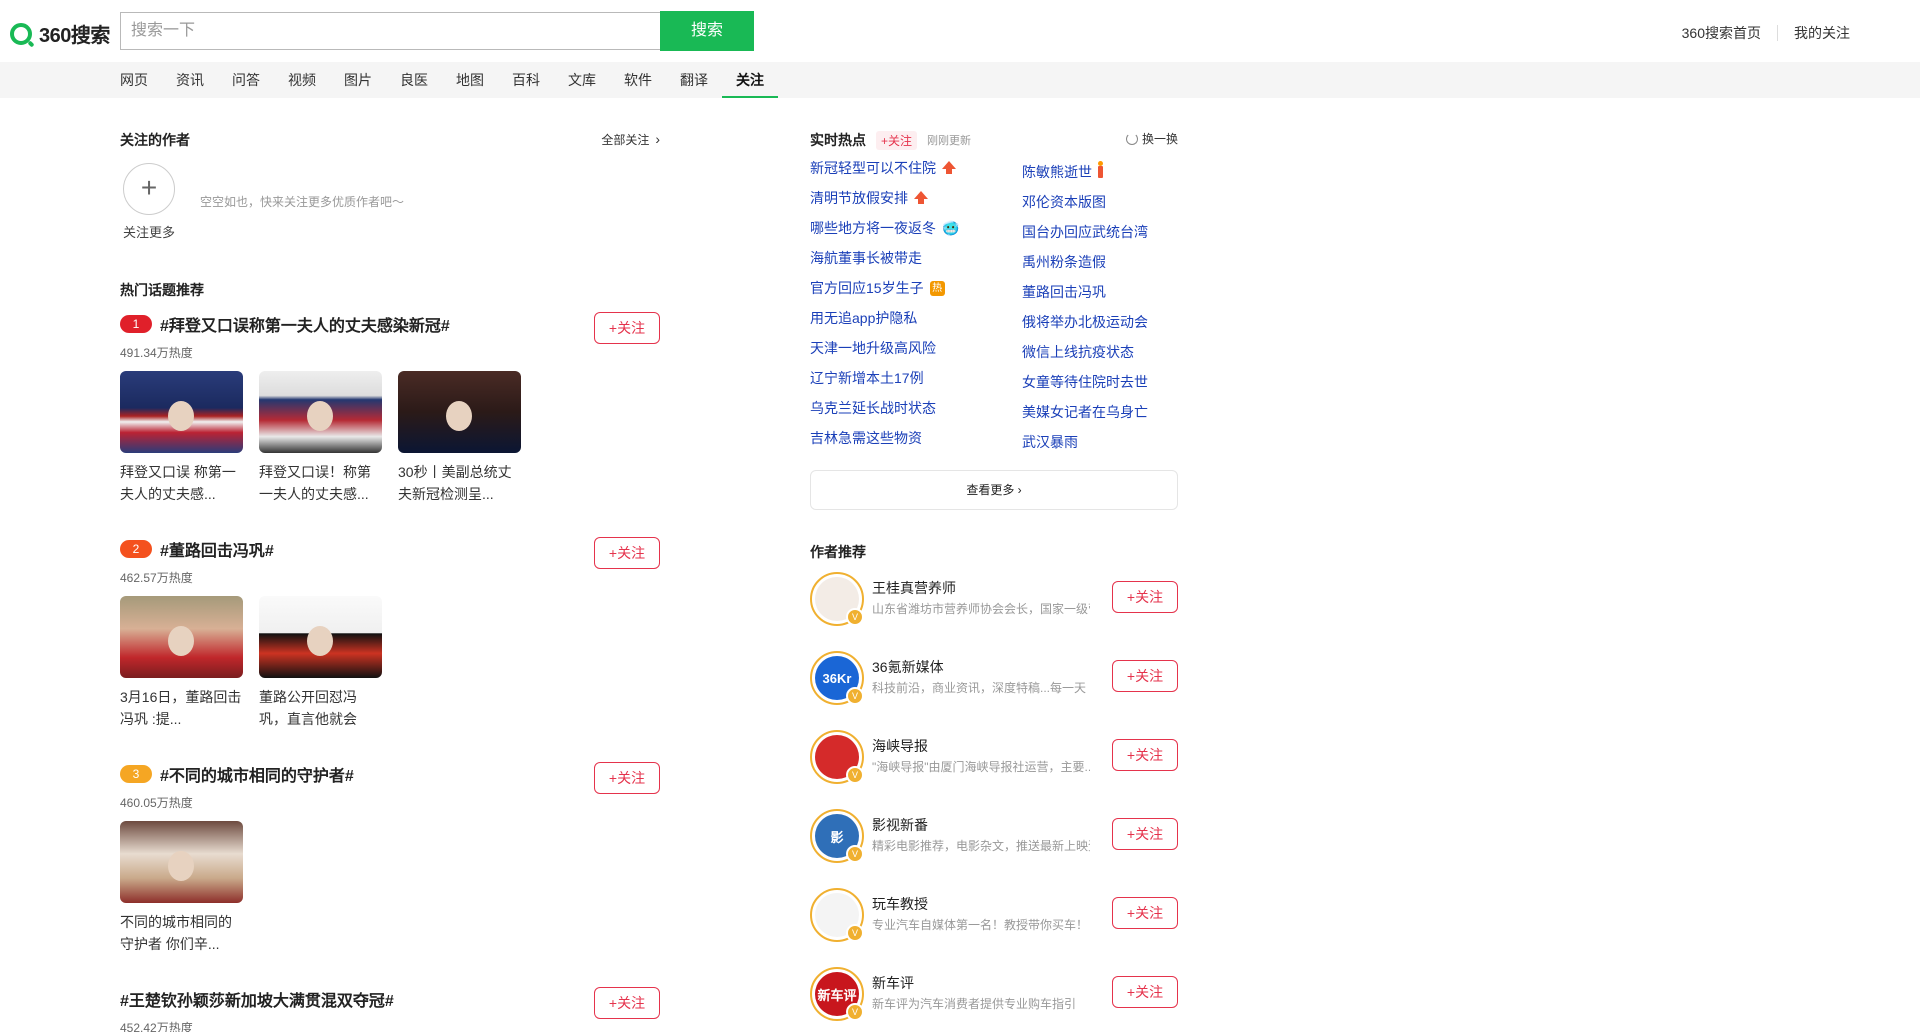 This screenshot has width=1920, height=1032. I want to click on hot-item: 天津一地升级高风险, so click(873, 348).